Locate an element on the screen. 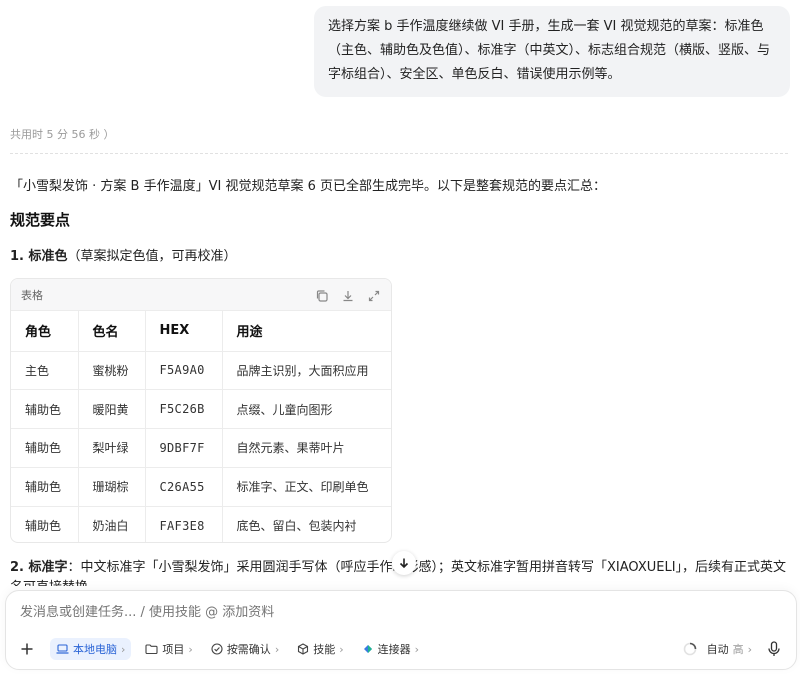 This screenshot has height=674, width=800. table-label: 表格 is located at coordinates (32, 295).